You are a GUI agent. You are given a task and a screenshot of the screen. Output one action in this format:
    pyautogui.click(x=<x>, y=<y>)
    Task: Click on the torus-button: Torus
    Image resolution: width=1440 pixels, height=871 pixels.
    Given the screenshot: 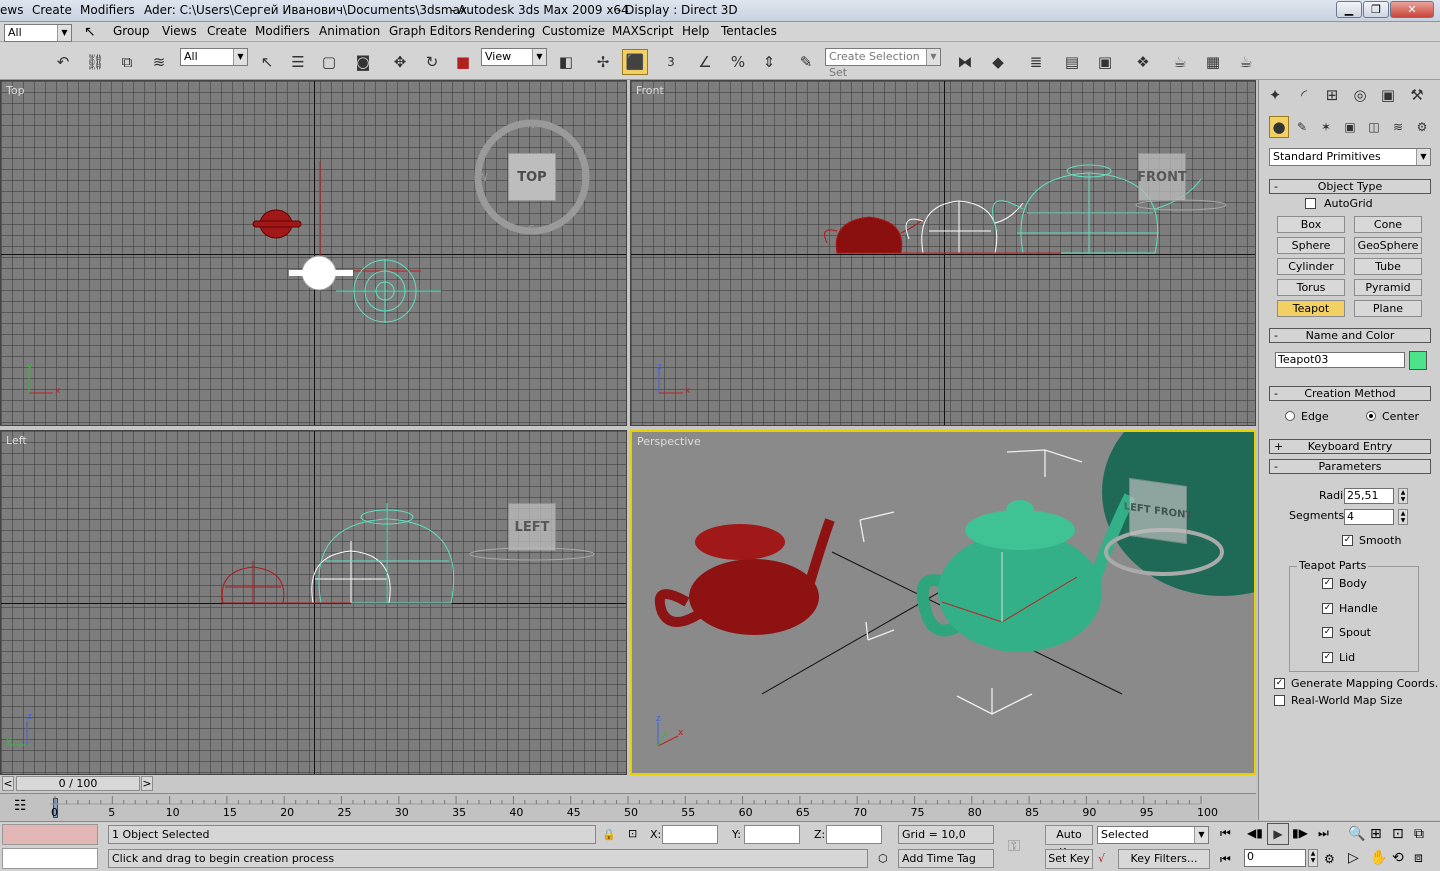 What is the action you would take?
    pyautogui.click(x=1311, y=287)
    